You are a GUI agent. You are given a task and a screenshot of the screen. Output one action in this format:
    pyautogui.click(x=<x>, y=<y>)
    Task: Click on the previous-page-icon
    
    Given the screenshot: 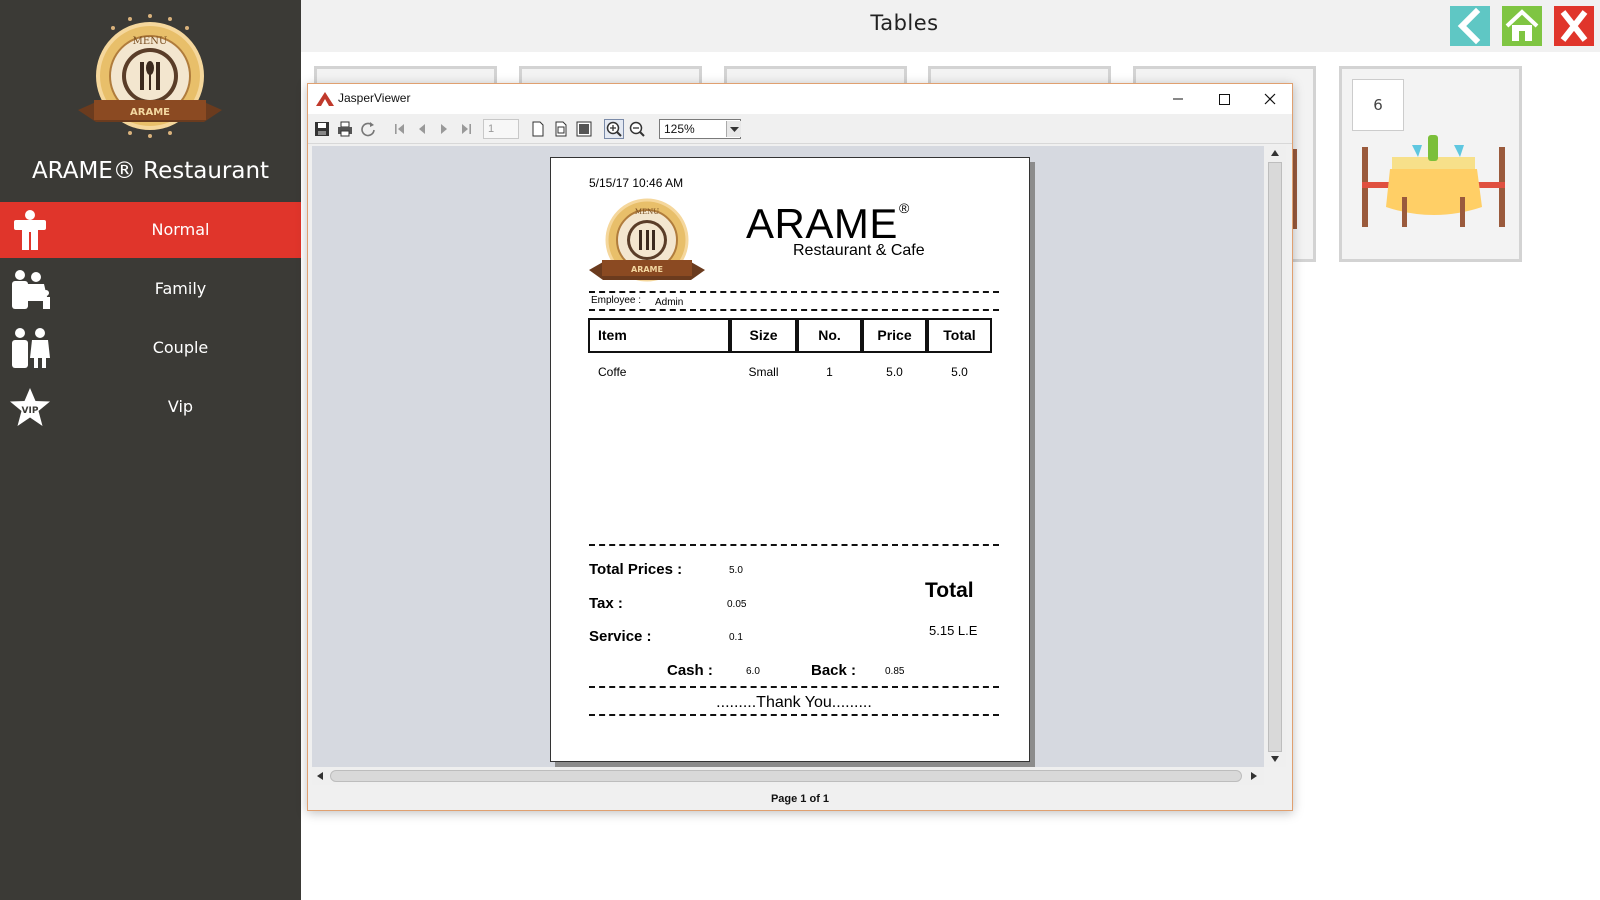 What is the action you would take?
    pyautogui.click(x=422, y=129)
    